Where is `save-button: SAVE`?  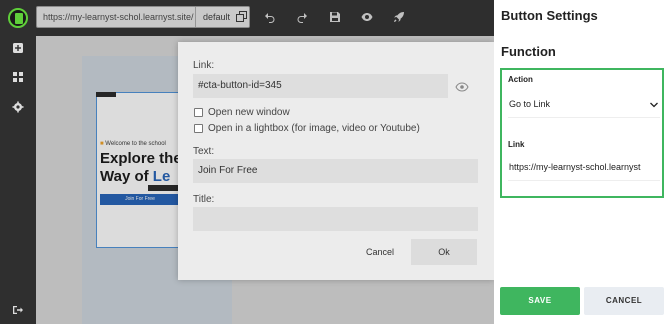 save-button: SAVE is located at coordinates (540, 301).